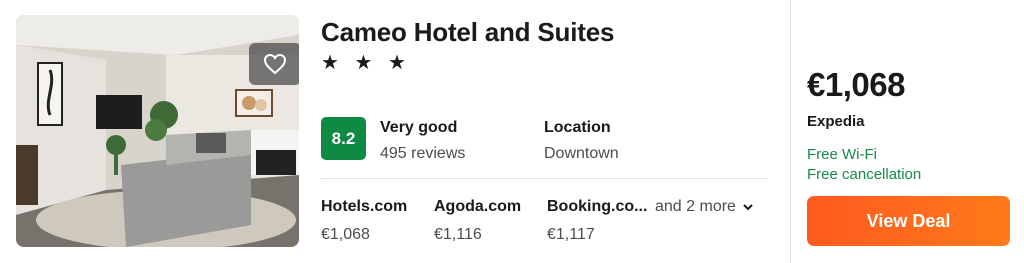  I want to click on location-value: Downtown, so click(581, 153).